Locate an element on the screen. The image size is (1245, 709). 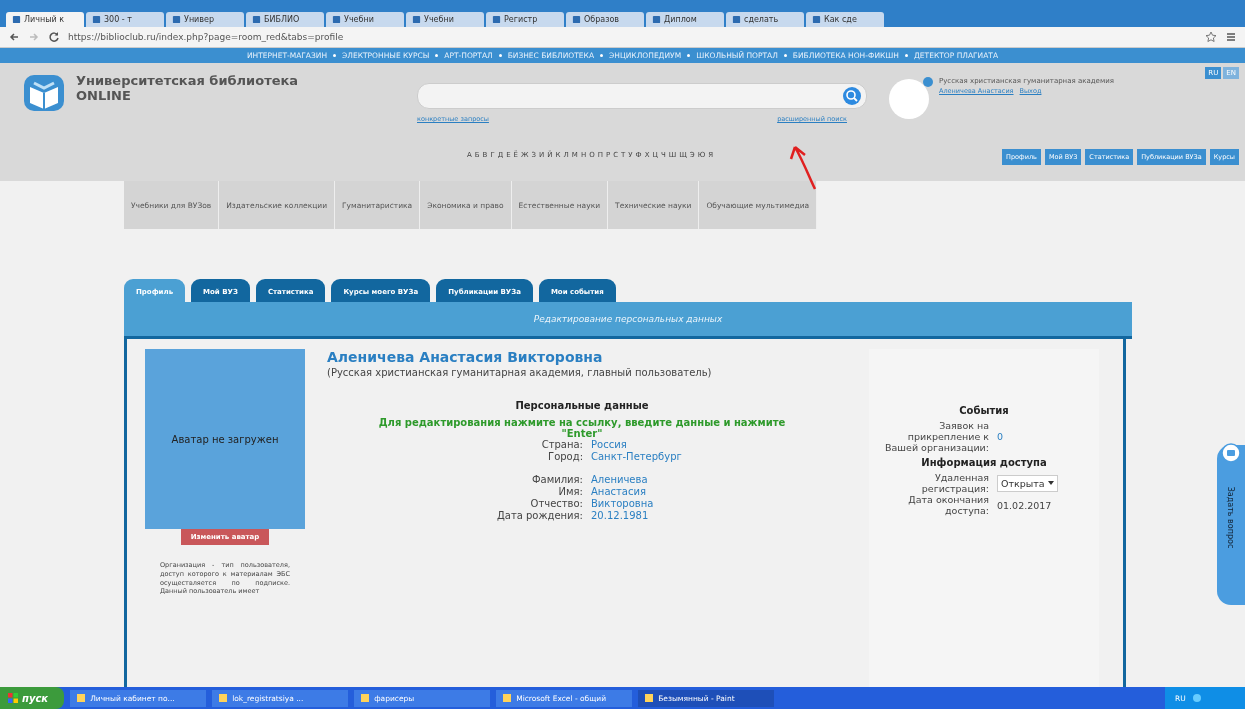
browser-tab: Как сде is located at coordinates (845, 19).